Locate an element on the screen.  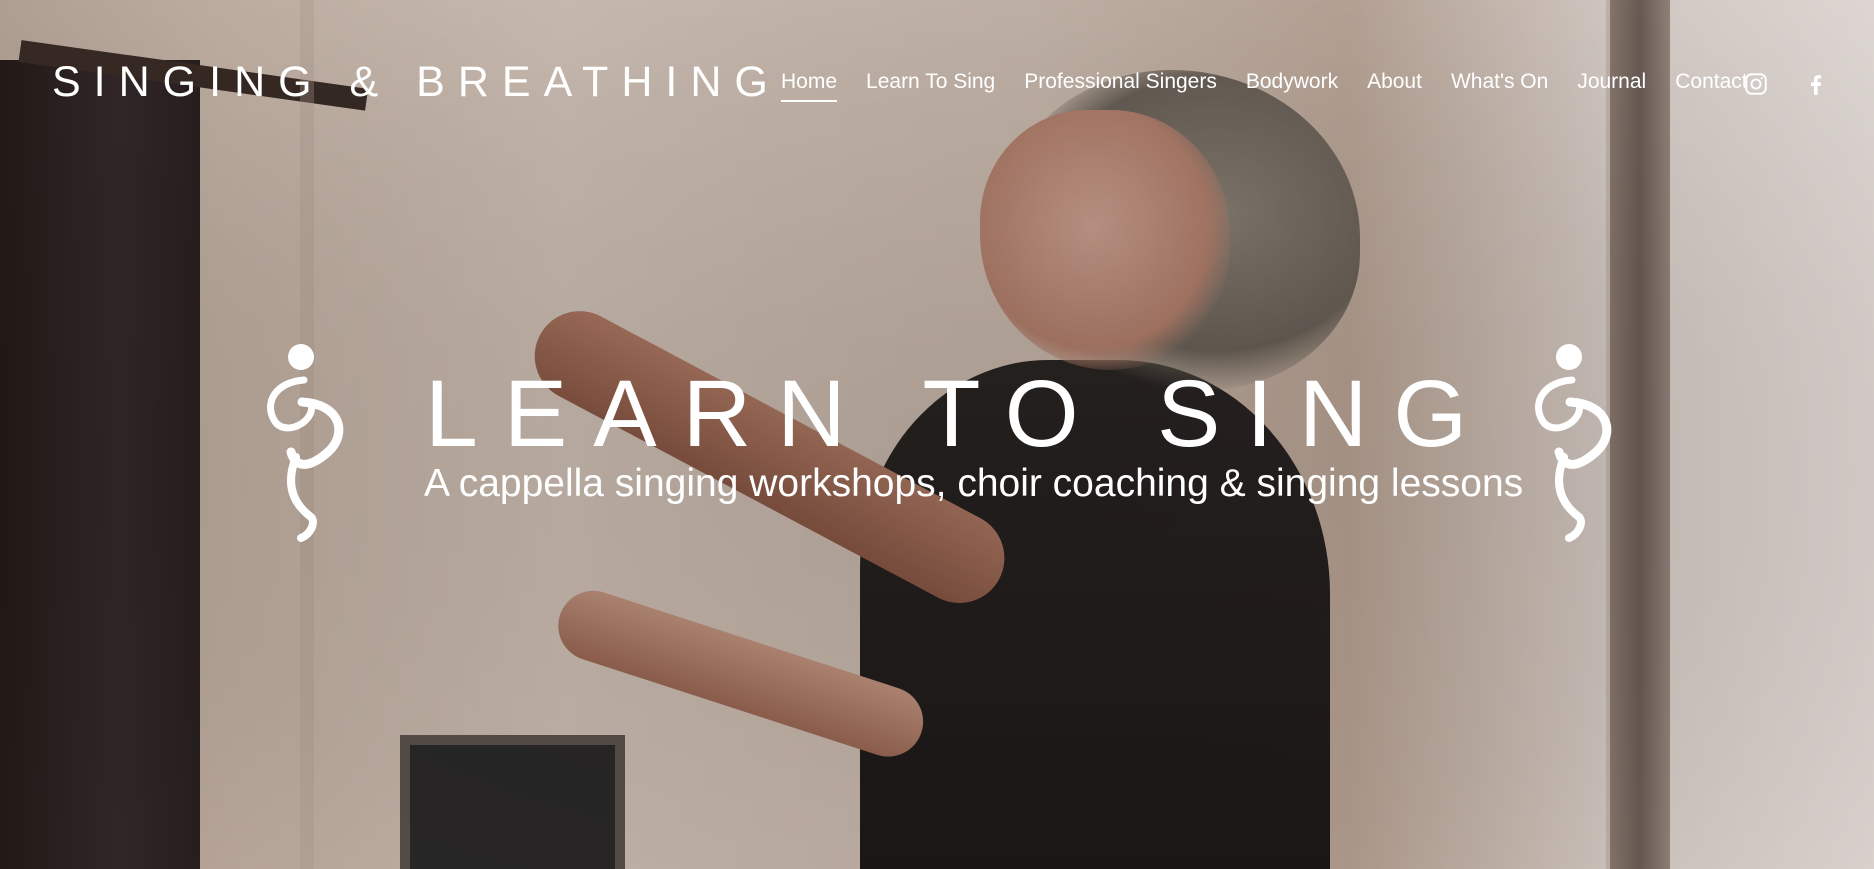
nav-item-professional-singers: Professional Singers is located at coordinates (1120, 86).